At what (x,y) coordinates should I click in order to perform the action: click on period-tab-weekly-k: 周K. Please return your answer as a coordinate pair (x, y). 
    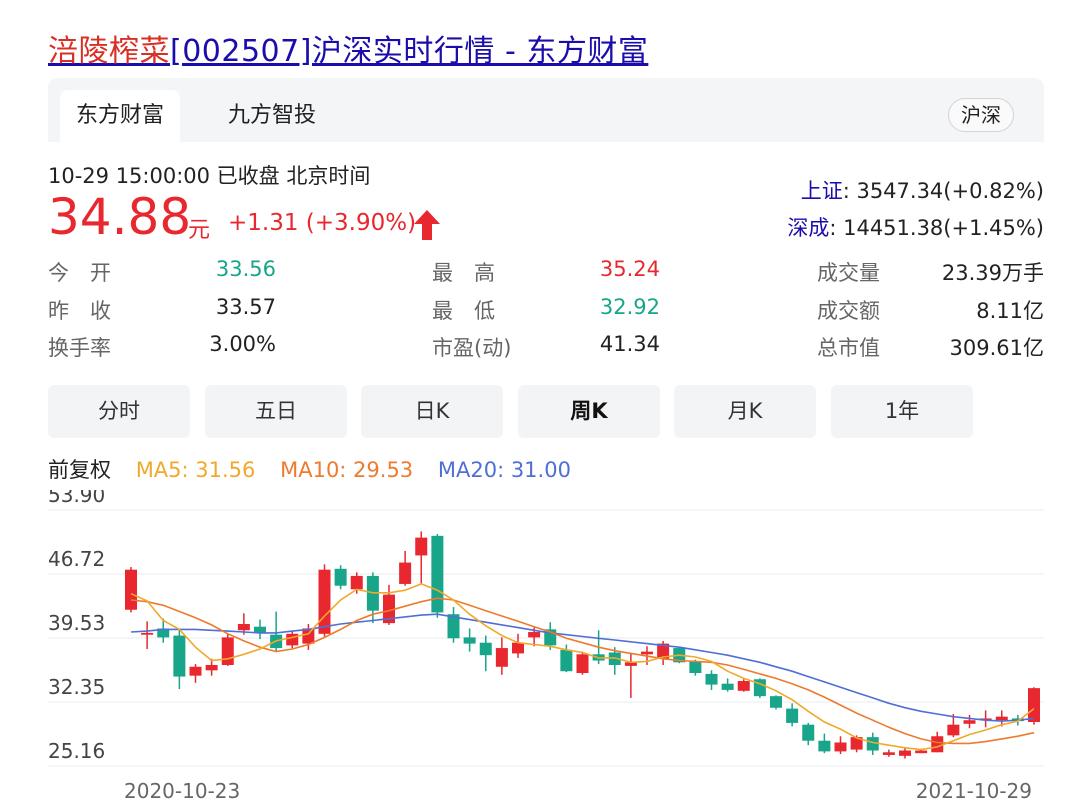
    Looking at the image, I should click on (589, 411).